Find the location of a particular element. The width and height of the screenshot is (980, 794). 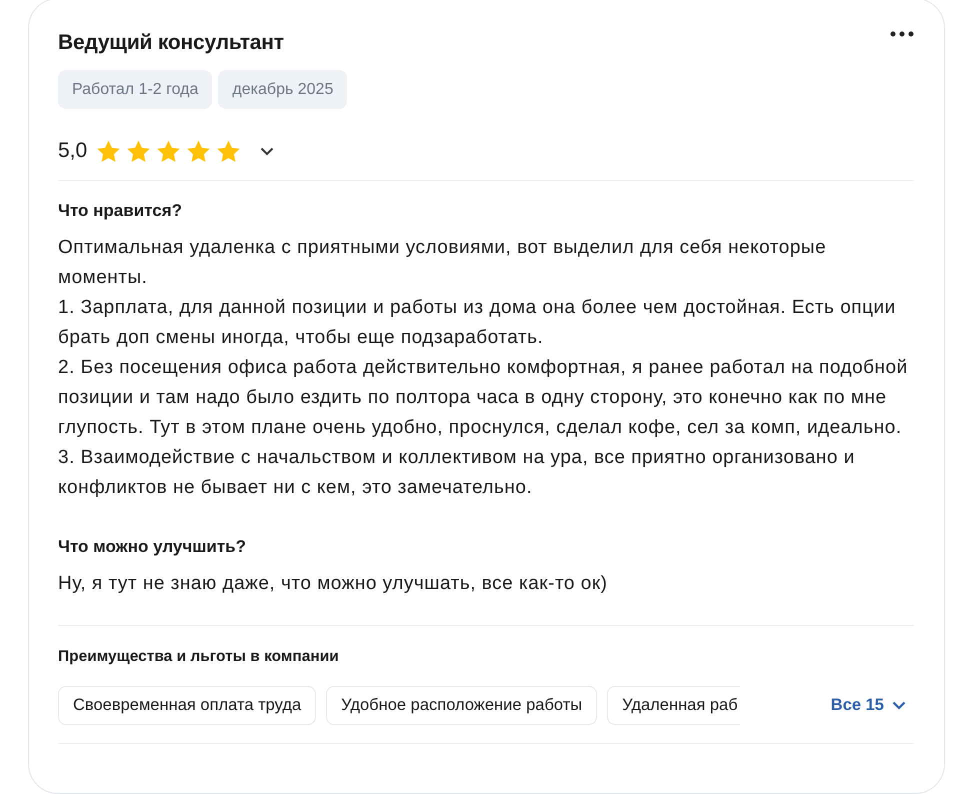

expand-rating-button is located at coordinates (267, 151).